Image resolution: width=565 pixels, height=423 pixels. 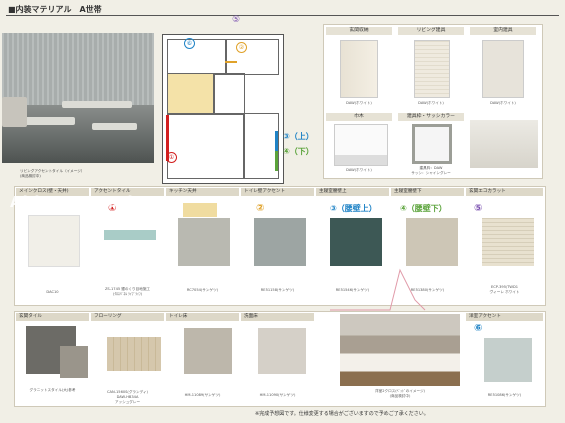 I want to click on row1-label-main-cloth: DAC10, so click(x=52, y=292).